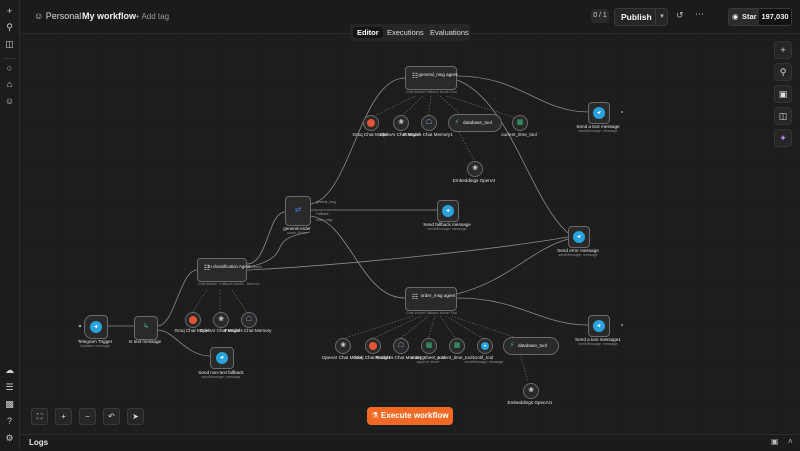 This screenshot has height=451, width=800. What do you see at coordinates (578, 255) in the screenshot?
I see `send-error-sub: sendMessage: message` at bounding box center [578, 255].